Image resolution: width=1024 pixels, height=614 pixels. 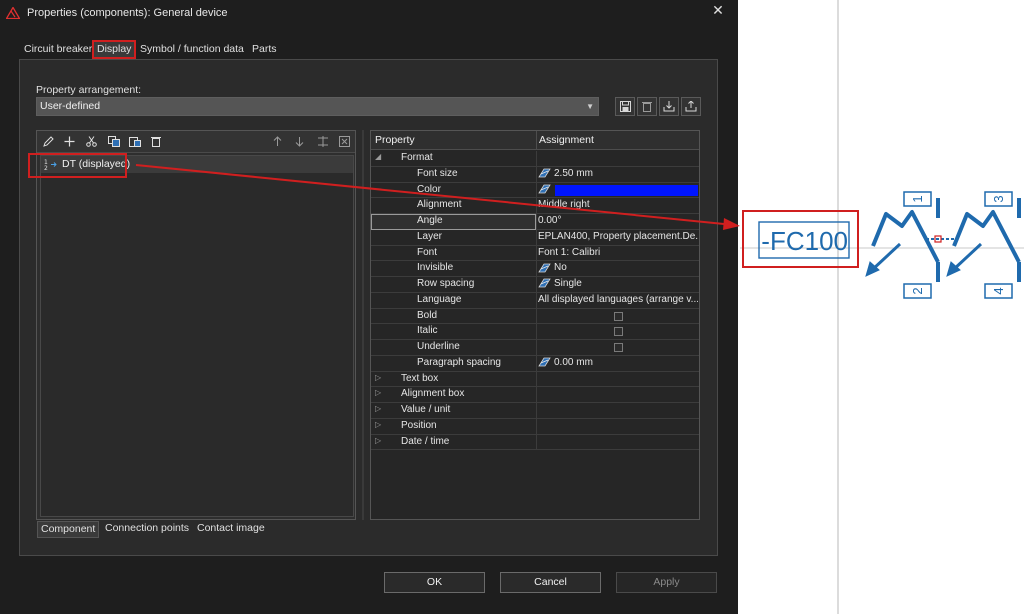 What do you see at coordinates (427, 331) in the screenshot?
I see `property-name: Italic` at bounding box center [427, 331].